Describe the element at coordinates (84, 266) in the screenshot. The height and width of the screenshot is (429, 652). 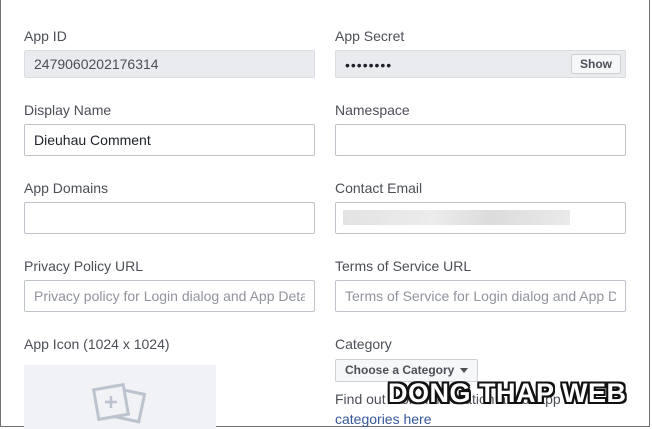
I see `privacy-policy-url-label: Privacy Policy URL` at that location.